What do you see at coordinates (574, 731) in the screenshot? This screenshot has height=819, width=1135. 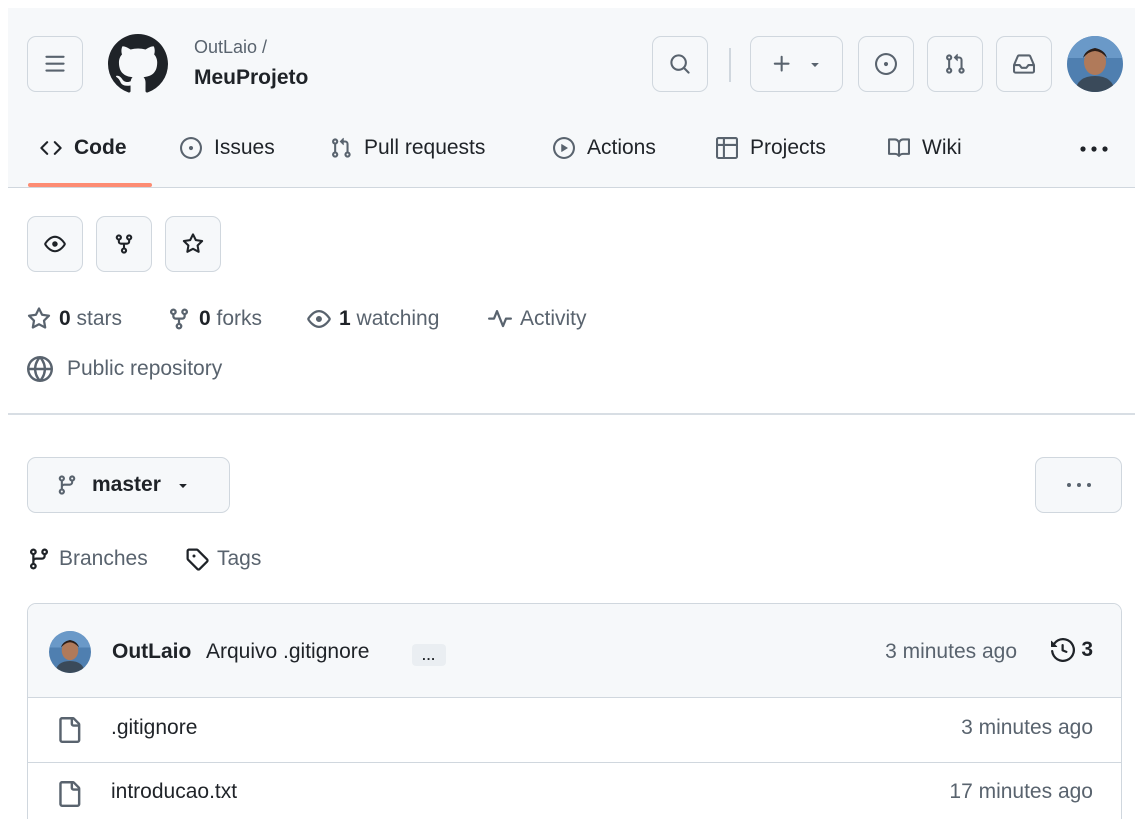 I see `file-row: .gitignore 3 minutes ago` at bounding box center [574, 731].